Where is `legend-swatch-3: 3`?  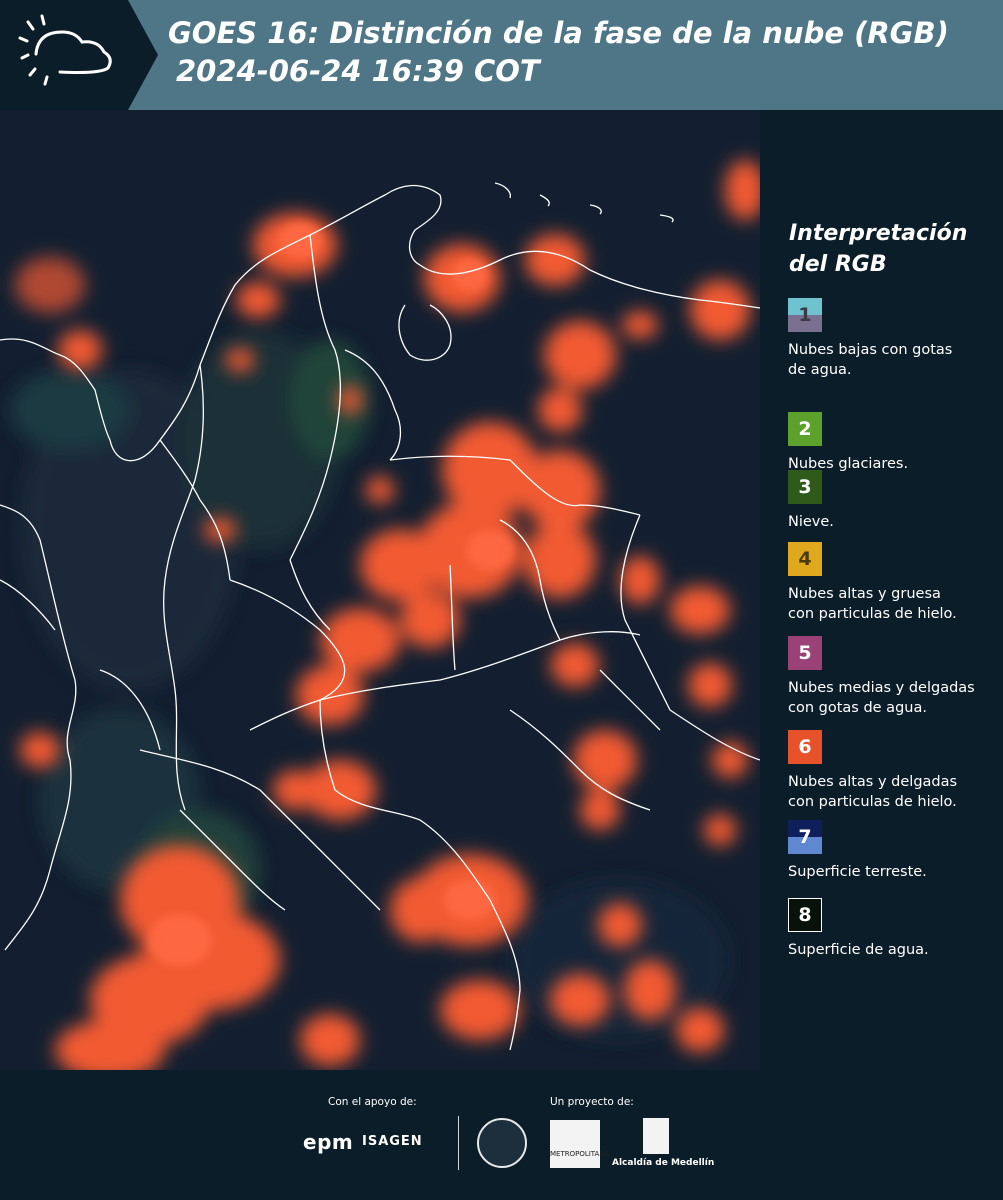 legend-swatch-3: 3 is located at coordinates (805, 487).